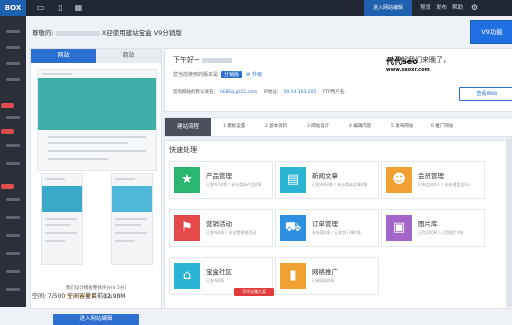 The width and height of the screenshot is (512, 325). I want to click on preview-tabs: 网站 商站, so click(96, 56).